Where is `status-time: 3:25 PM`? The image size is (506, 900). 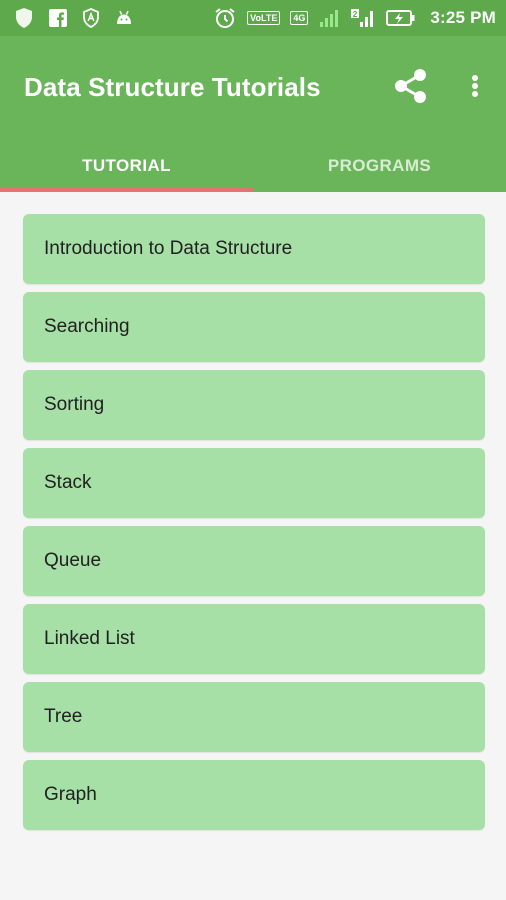
status-time: 3:25 PM is located at coordinates (463, 17).